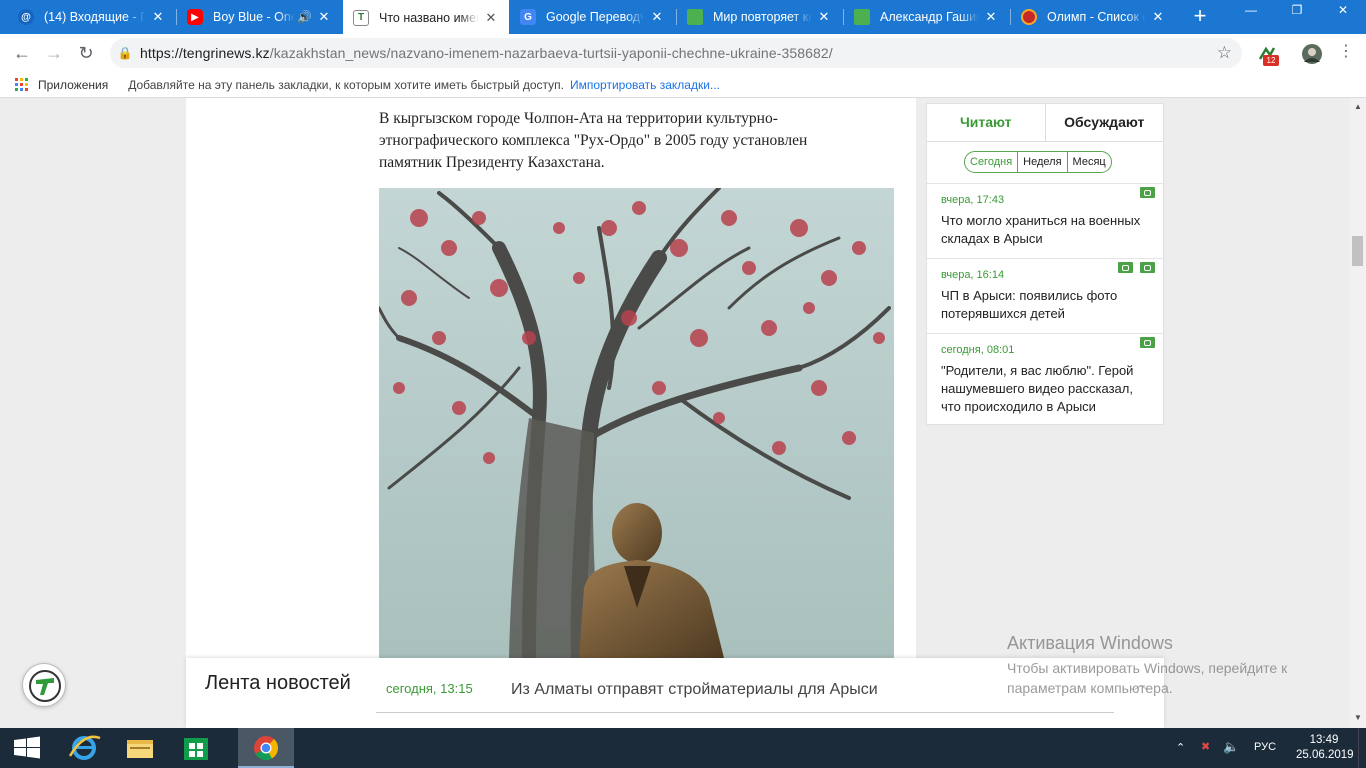 The image size is (1366, 768). I want to click on tab-title: Олимп - Список с, so click(1096, 17).